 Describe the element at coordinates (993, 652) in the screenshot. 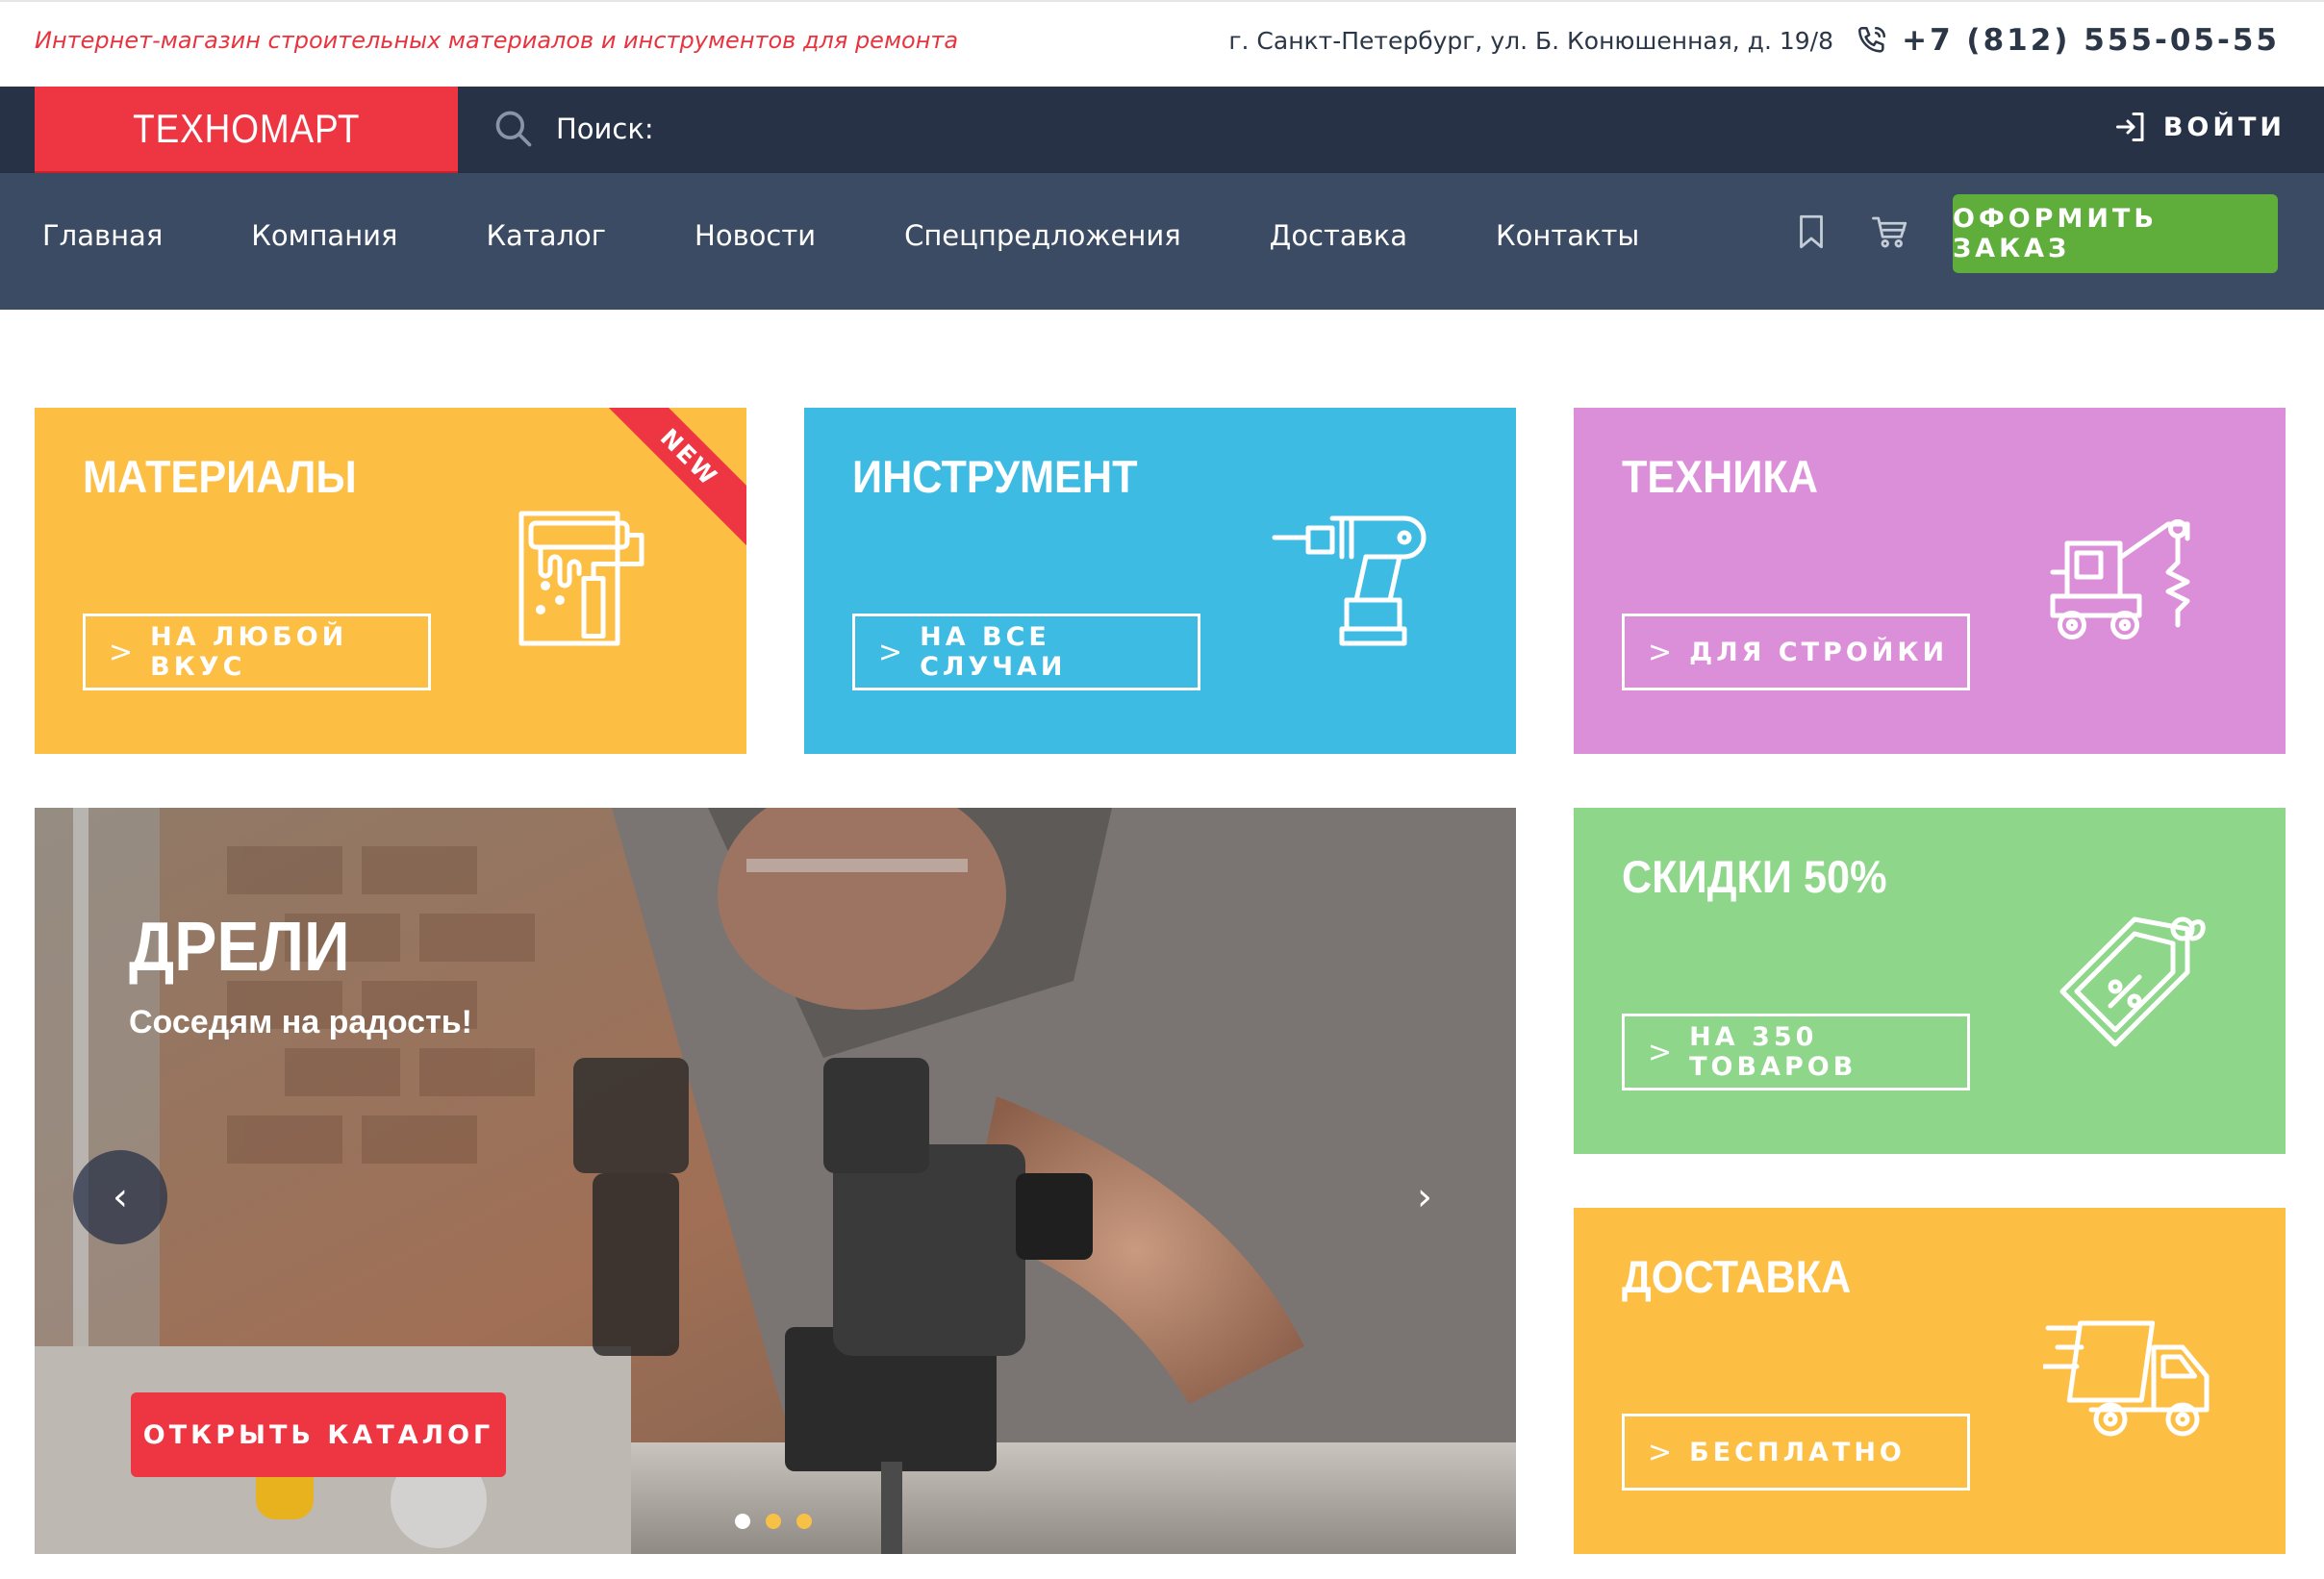

I see `cta-label: НА ВСЕ СЛУЧАИ` at that location.